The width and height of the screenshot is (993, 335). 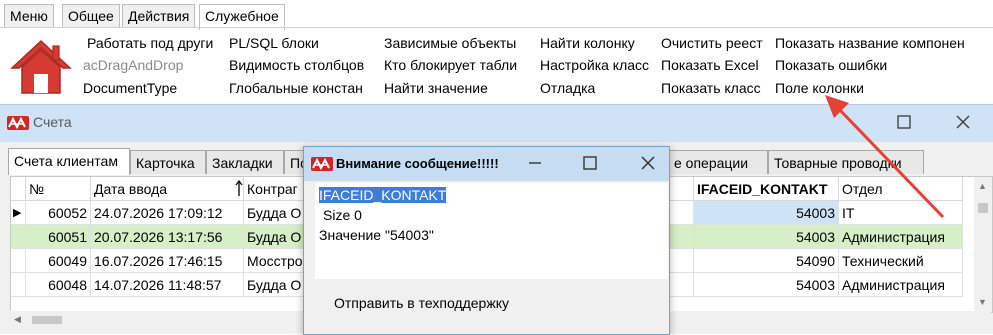 I want to click on ribbon-work-as-user: Работать под други, so click(x=154, y=43).